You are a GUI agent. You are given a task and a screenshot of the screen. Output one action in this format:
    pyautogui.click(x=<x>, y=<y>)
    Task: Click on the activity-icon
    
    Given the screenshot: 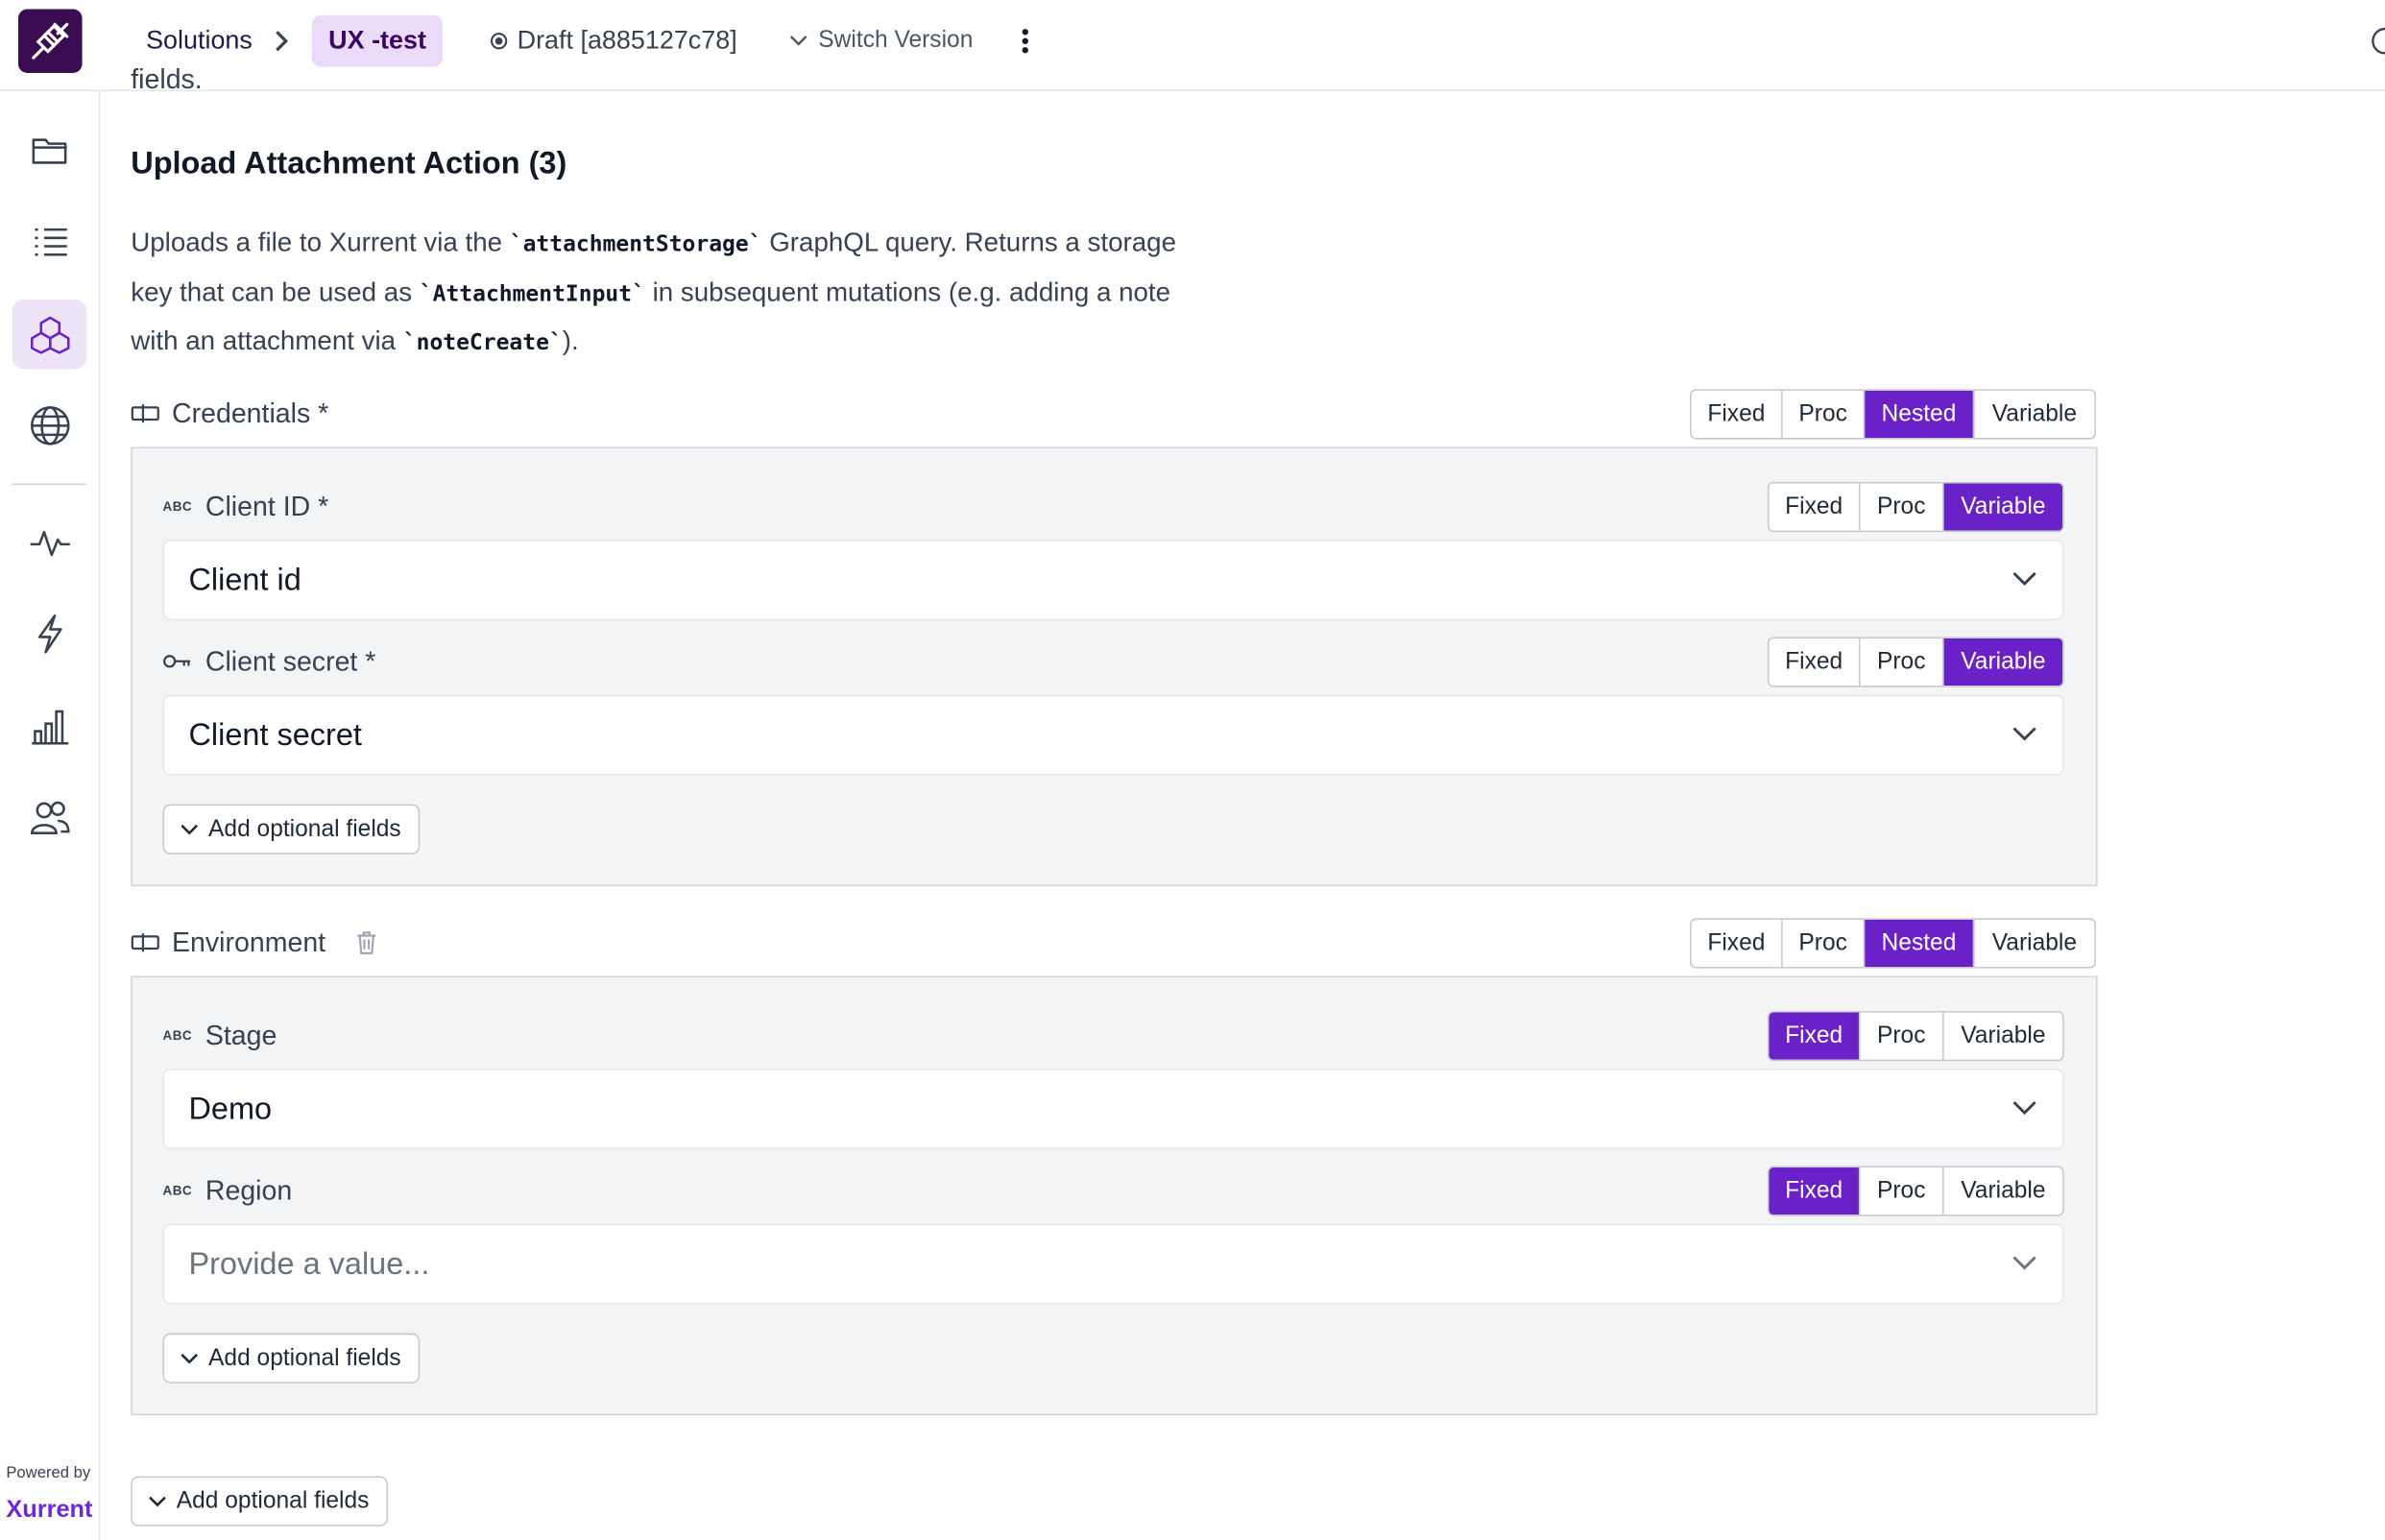 What is the action you would take?
    pyautogui.click(x=49, y=543)
    